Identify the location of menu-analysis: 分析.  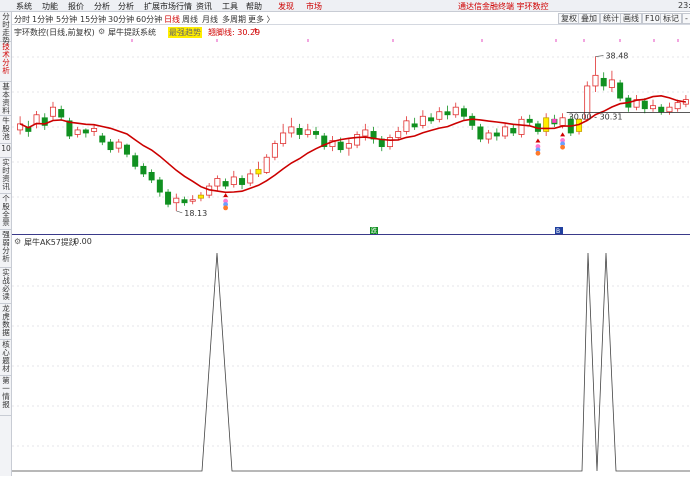
(102, 6).